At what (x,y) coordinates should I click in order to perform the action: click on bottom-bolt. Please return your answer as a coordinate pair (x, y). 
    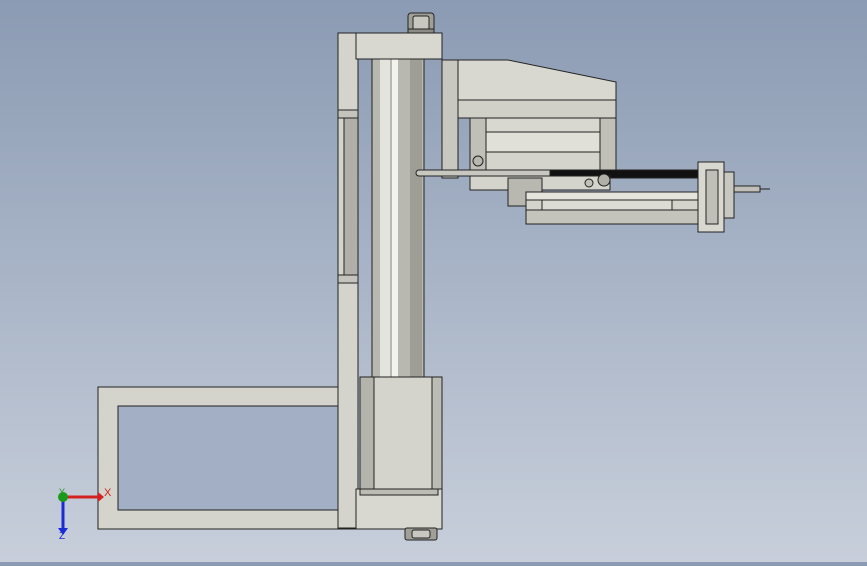
    Looking at the image, I should click on (421, 534).